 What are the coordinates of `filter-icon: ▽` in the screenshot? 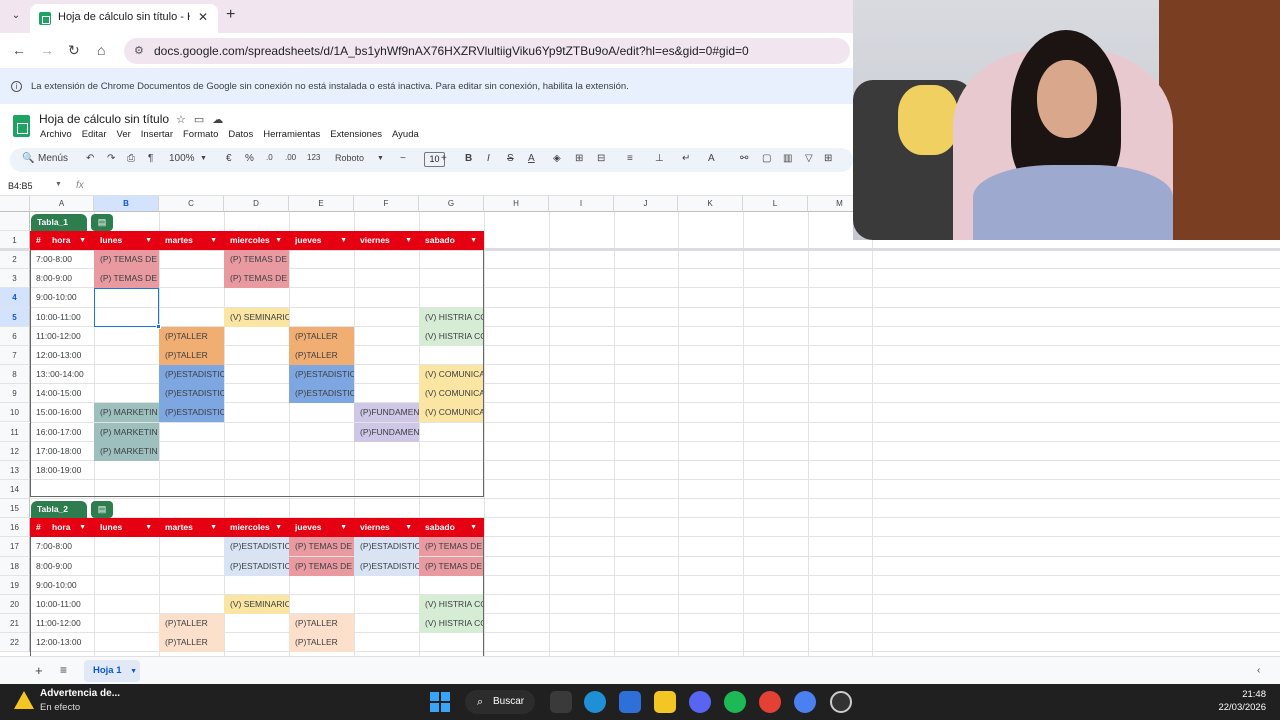 It's located at (809, 158).